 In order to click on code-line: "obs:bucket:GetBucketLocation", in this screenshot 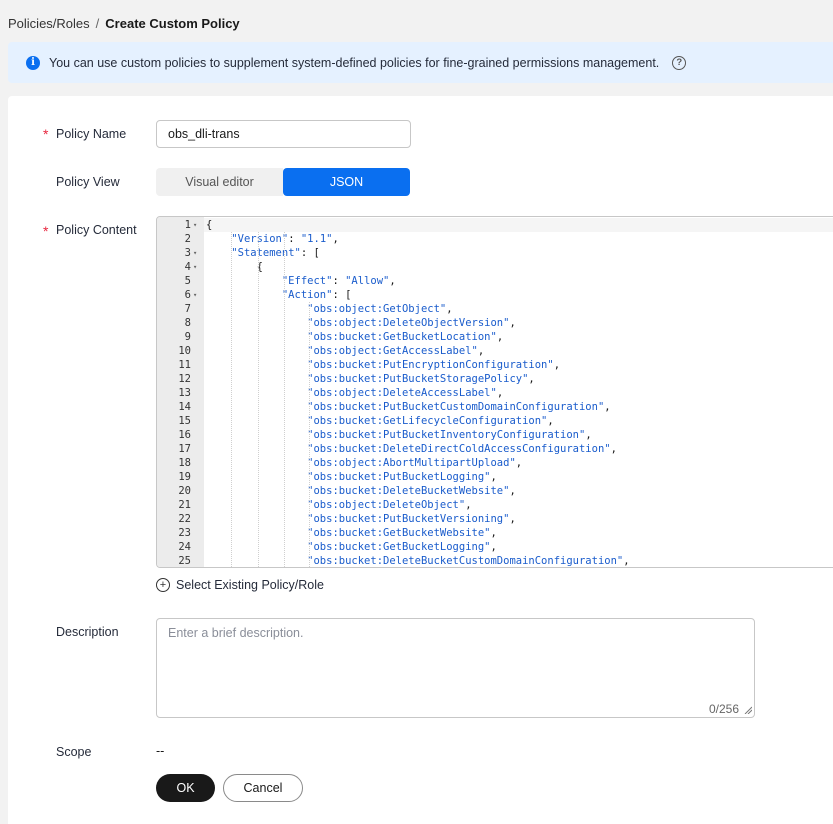, I will do `click(405, 337)`.